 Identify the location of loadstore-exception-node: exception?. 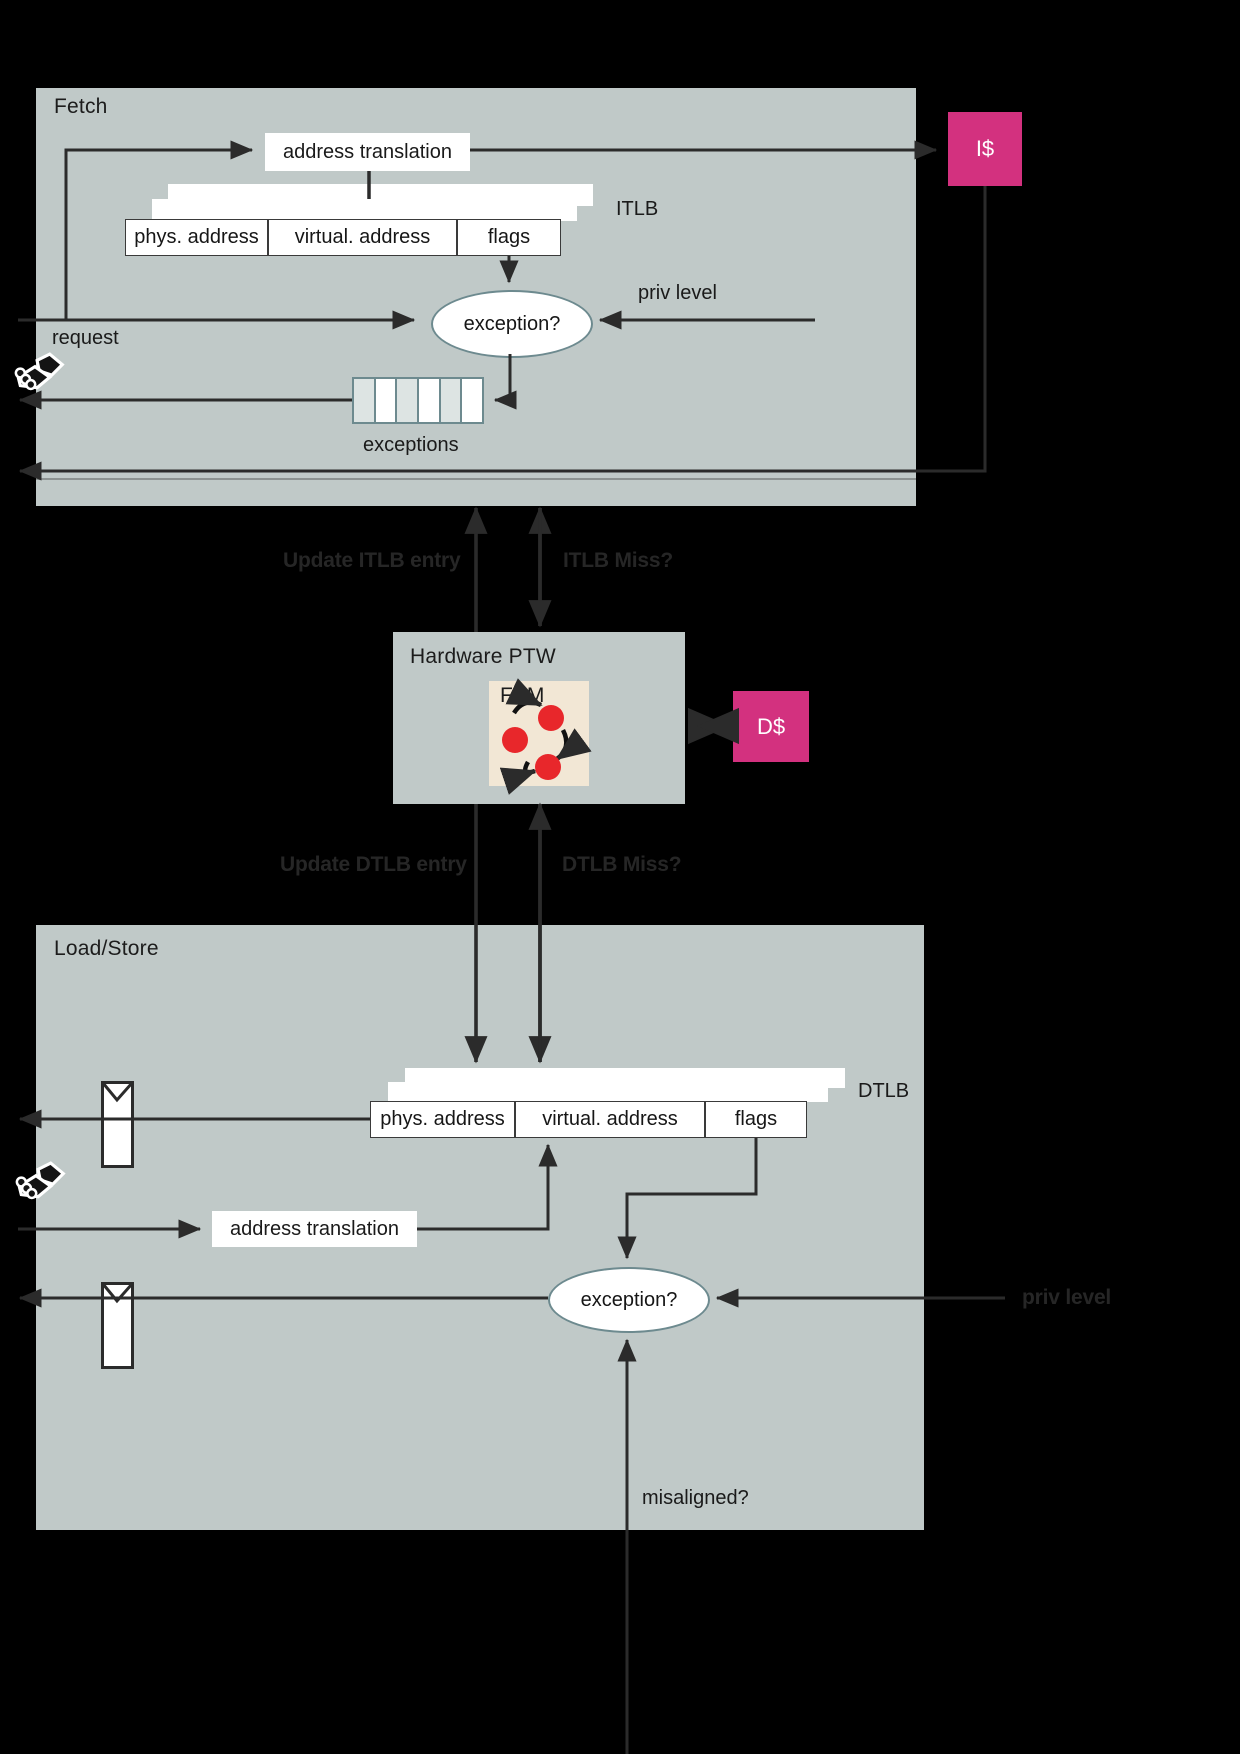
(629, 1300).